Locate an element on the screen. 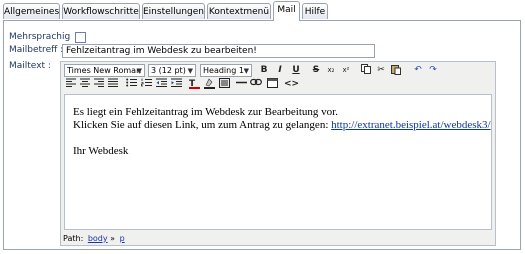 The image size is (525, 254). redo-icon: ↷ is located at coordinates (433, 70).